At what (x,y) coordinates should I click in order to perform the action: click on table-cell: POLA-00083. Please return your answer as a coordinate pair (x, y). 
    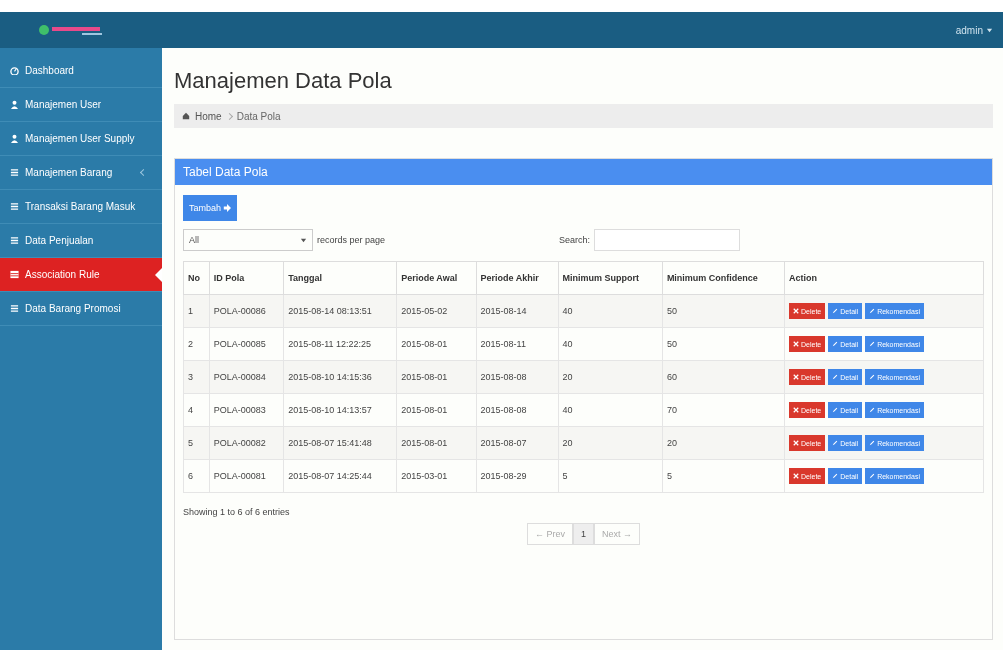
    Looking at the image, I should click on (246, 410).